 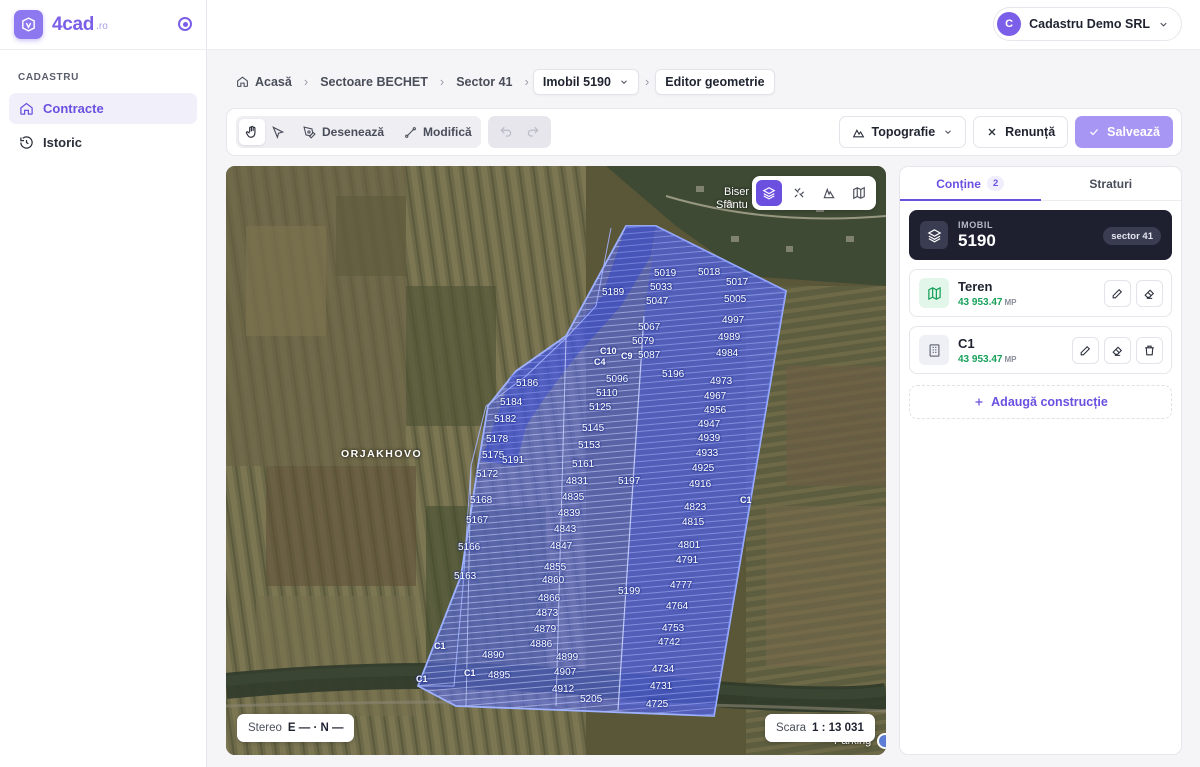 What do you see at coordinates (315, 728) in the screenshot?
I see `stereo-value: E — · N —` at bounding box center [315, 728].